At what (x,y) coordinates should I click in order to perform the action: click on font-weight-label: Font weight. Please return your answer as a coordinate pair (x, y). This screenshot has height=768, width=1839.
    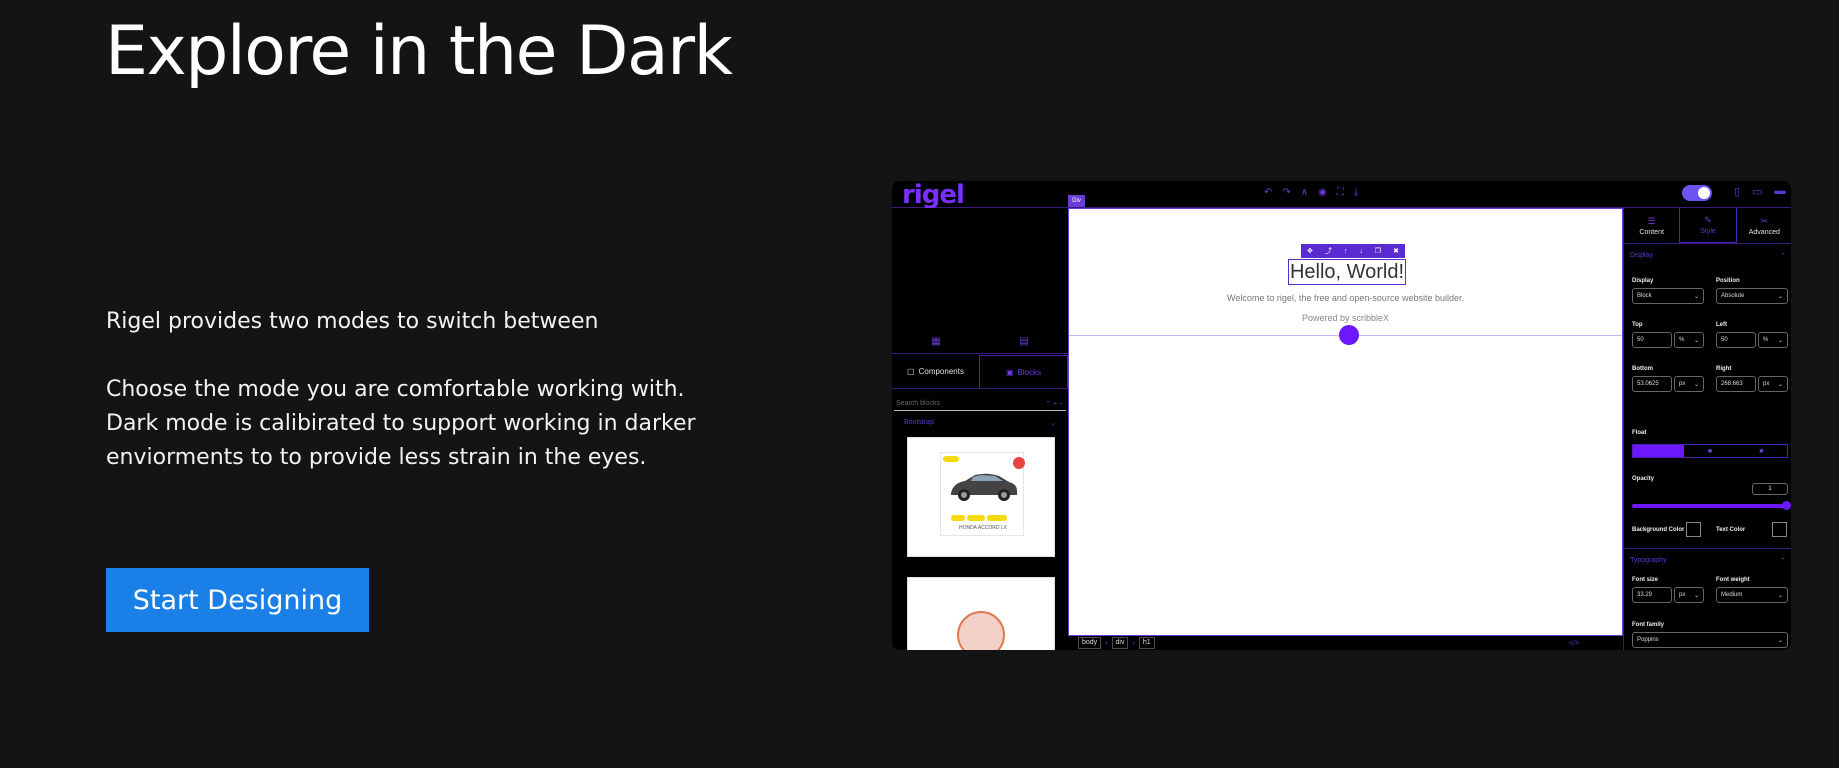
    Looking at the image, I should click on (1733, 580).